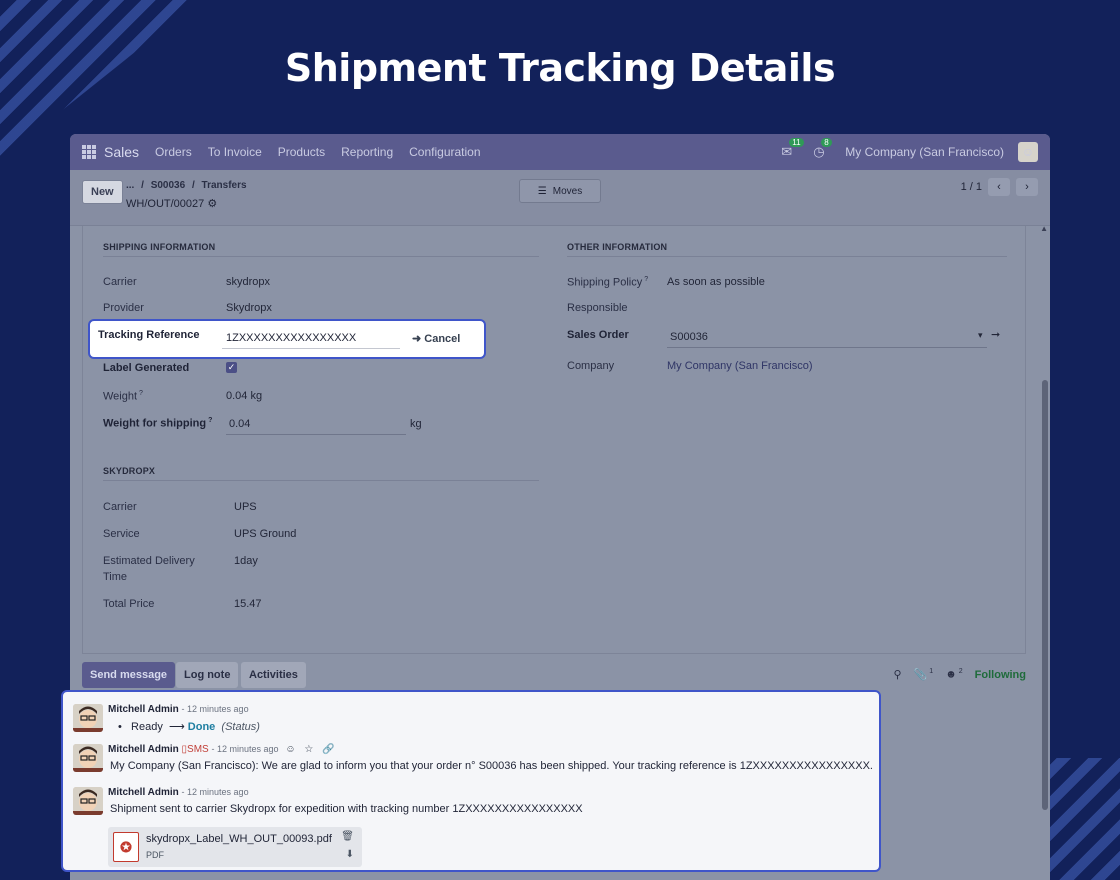  I want to click on log-note-button: Log note, so click(207, 675).